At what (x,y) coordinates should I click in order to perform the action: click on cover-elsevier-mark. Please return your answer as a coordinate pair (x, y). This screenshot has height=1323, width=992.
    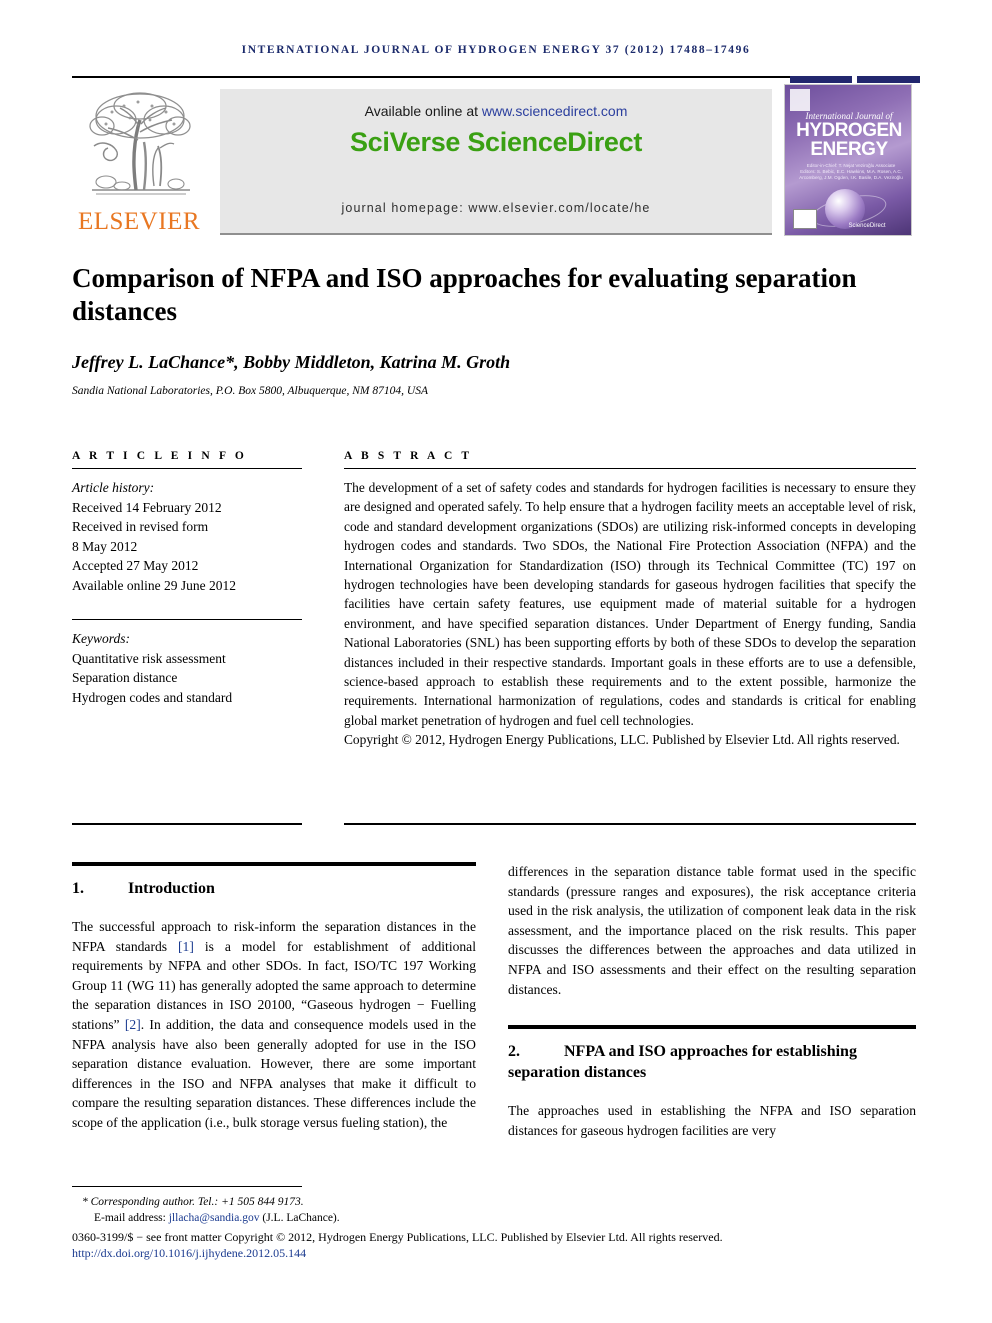
    Looking at the image, I should click on (800, 100).